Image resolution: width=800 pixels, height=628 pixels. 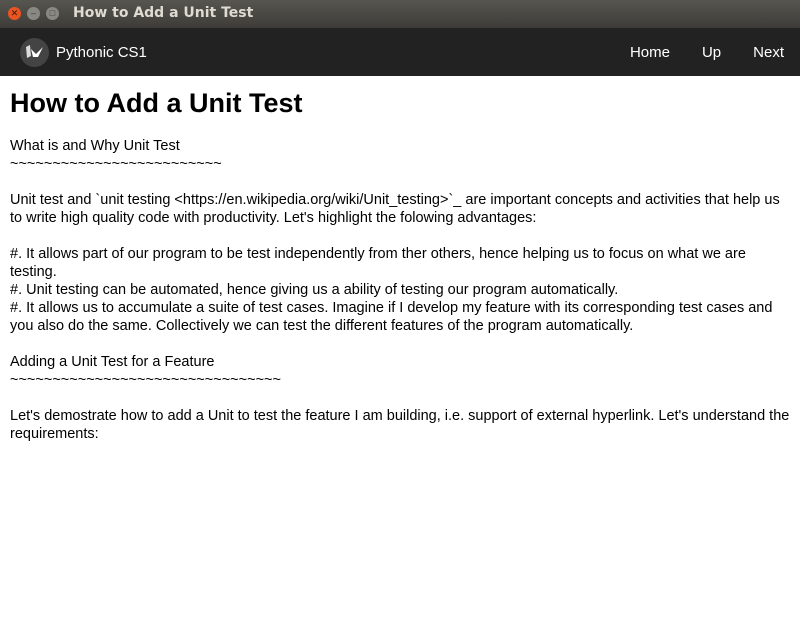 I want to click on minimize-window-button: –, so click(x=33, y=13).